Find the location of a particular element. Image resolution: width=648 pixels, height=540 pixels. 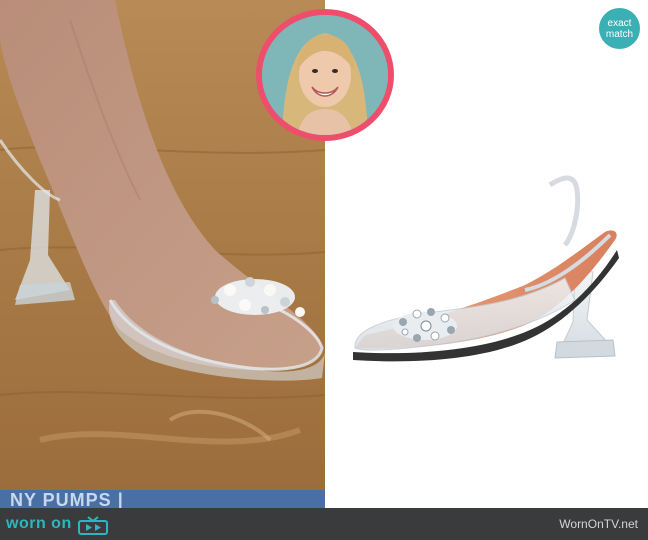

exact-match-badge: exact match is located at coordinates (619, 28).